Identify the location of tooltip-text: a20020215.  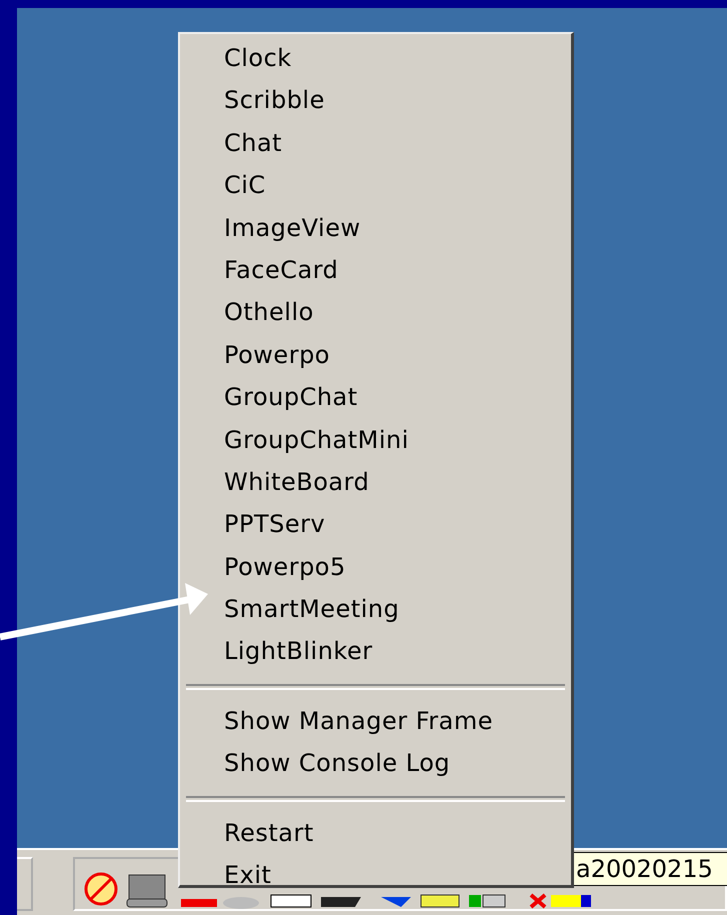
(644, 869).